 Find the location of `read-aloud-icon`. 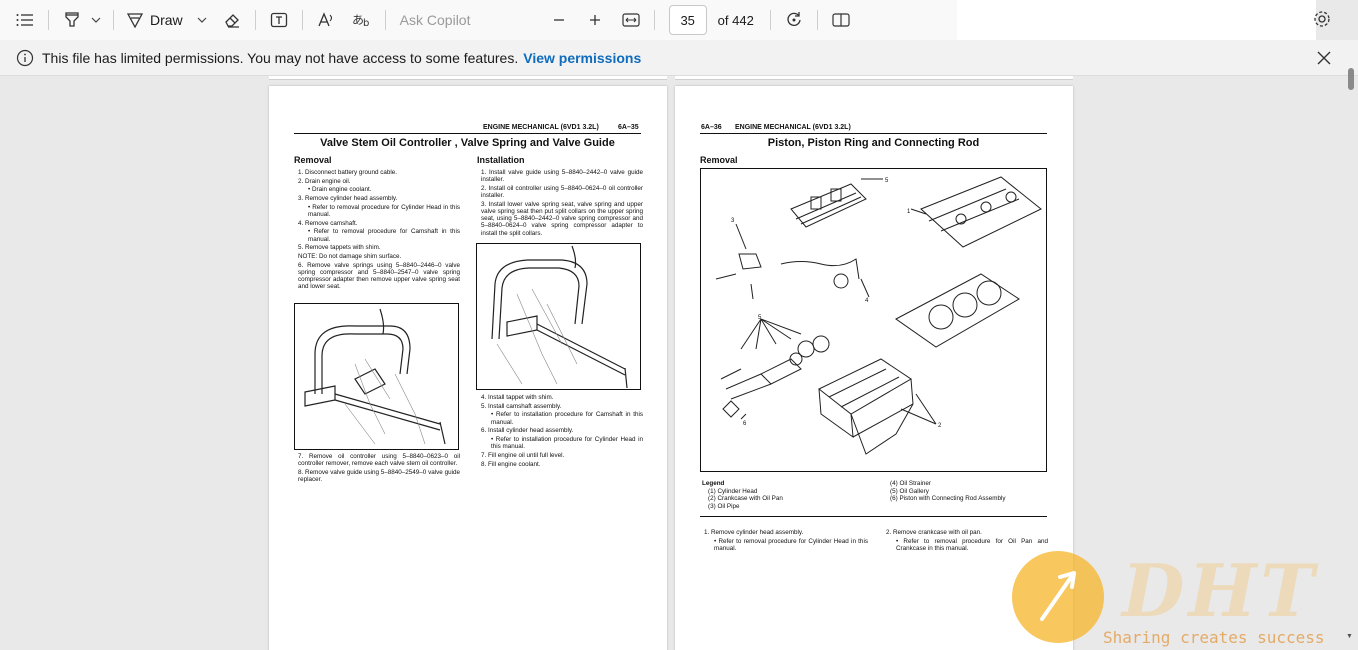

read-aloud-icon is located at coordinates (326, 20).